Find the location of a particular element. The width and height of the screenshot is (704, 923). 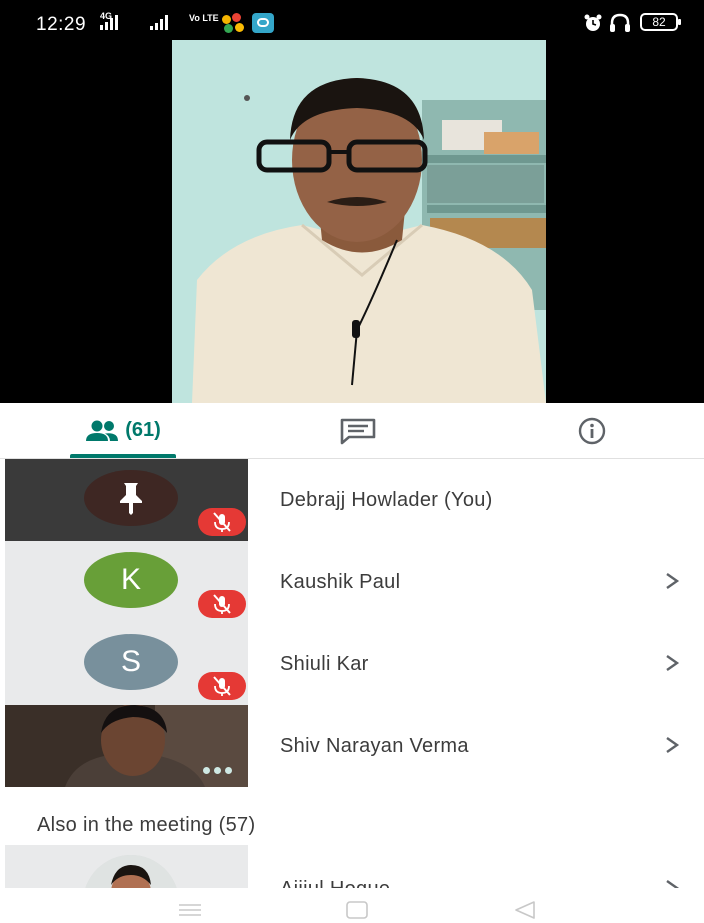

info-icon is located at coordinates (592, 430).